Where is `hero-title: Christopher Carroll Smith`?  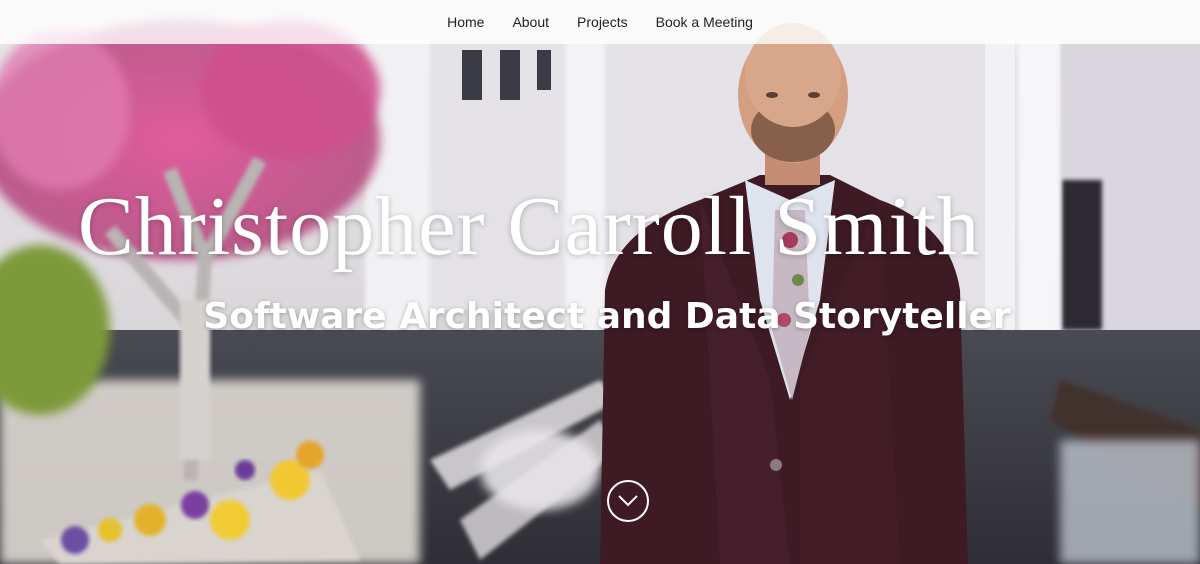
hero-title: Christopher Carroll Smith is located at coordinates (529, 226).